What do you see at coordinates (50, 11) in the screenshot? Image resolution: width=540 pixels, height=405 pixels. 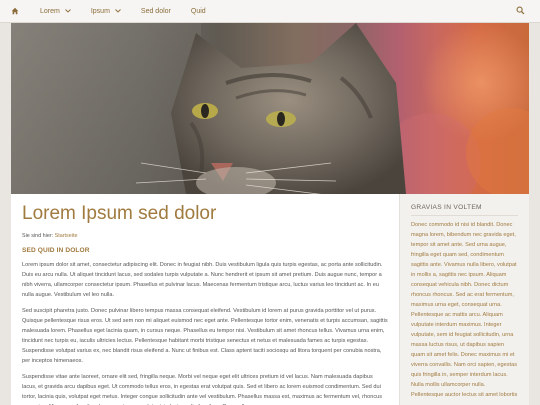 I see `nav-item-label: Lorem` at bounding box center [50, 11].